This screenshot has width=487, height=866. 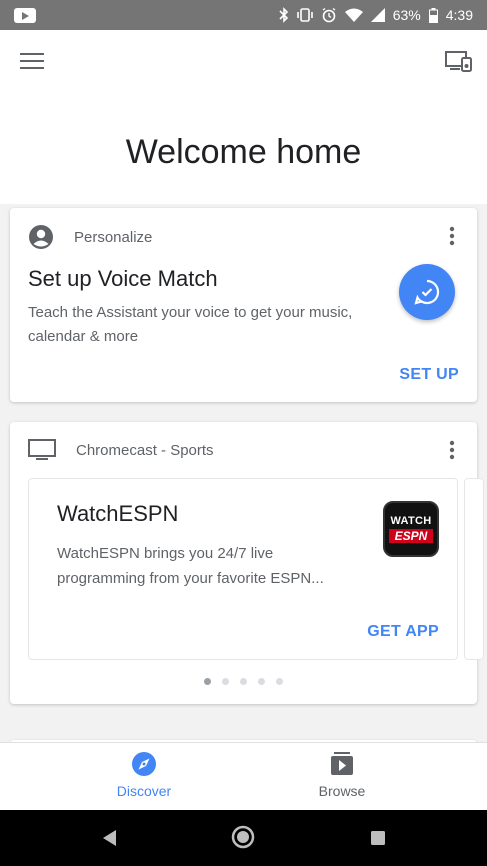 I want to click on browse-icon, so click(x=342, y=763).